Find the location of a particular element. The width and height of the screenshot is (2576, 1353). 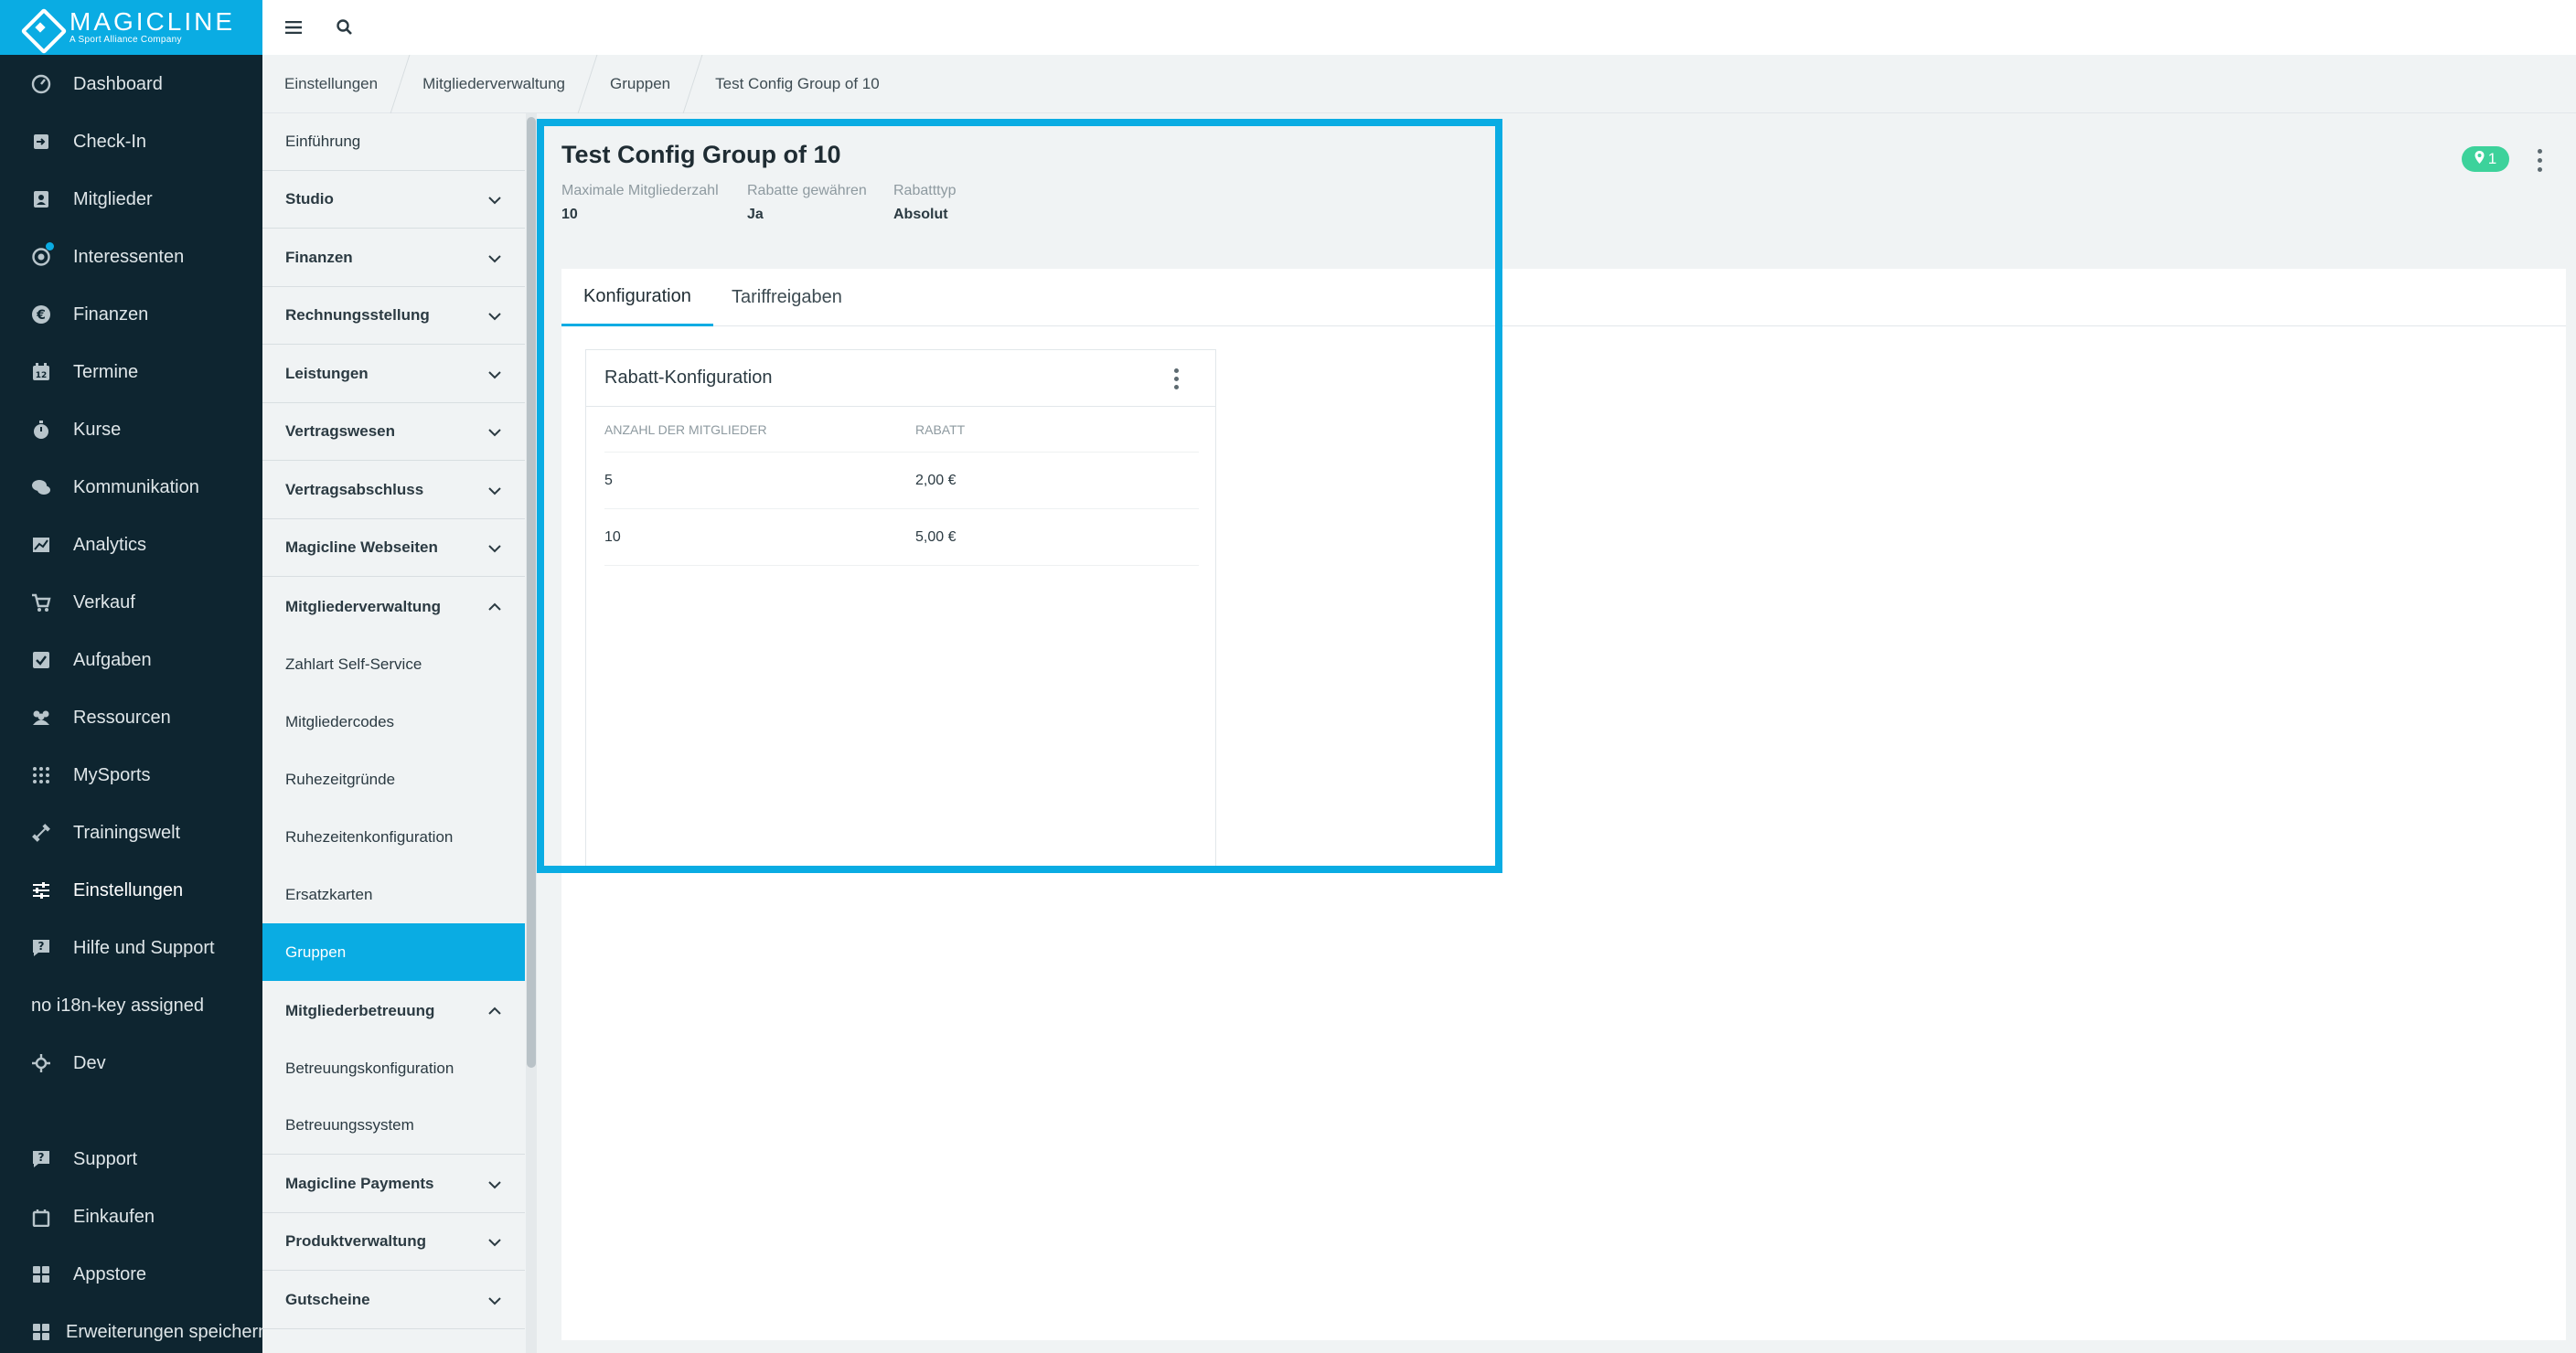

submenu-label: Gruppen is located at coordinates (316, 952).